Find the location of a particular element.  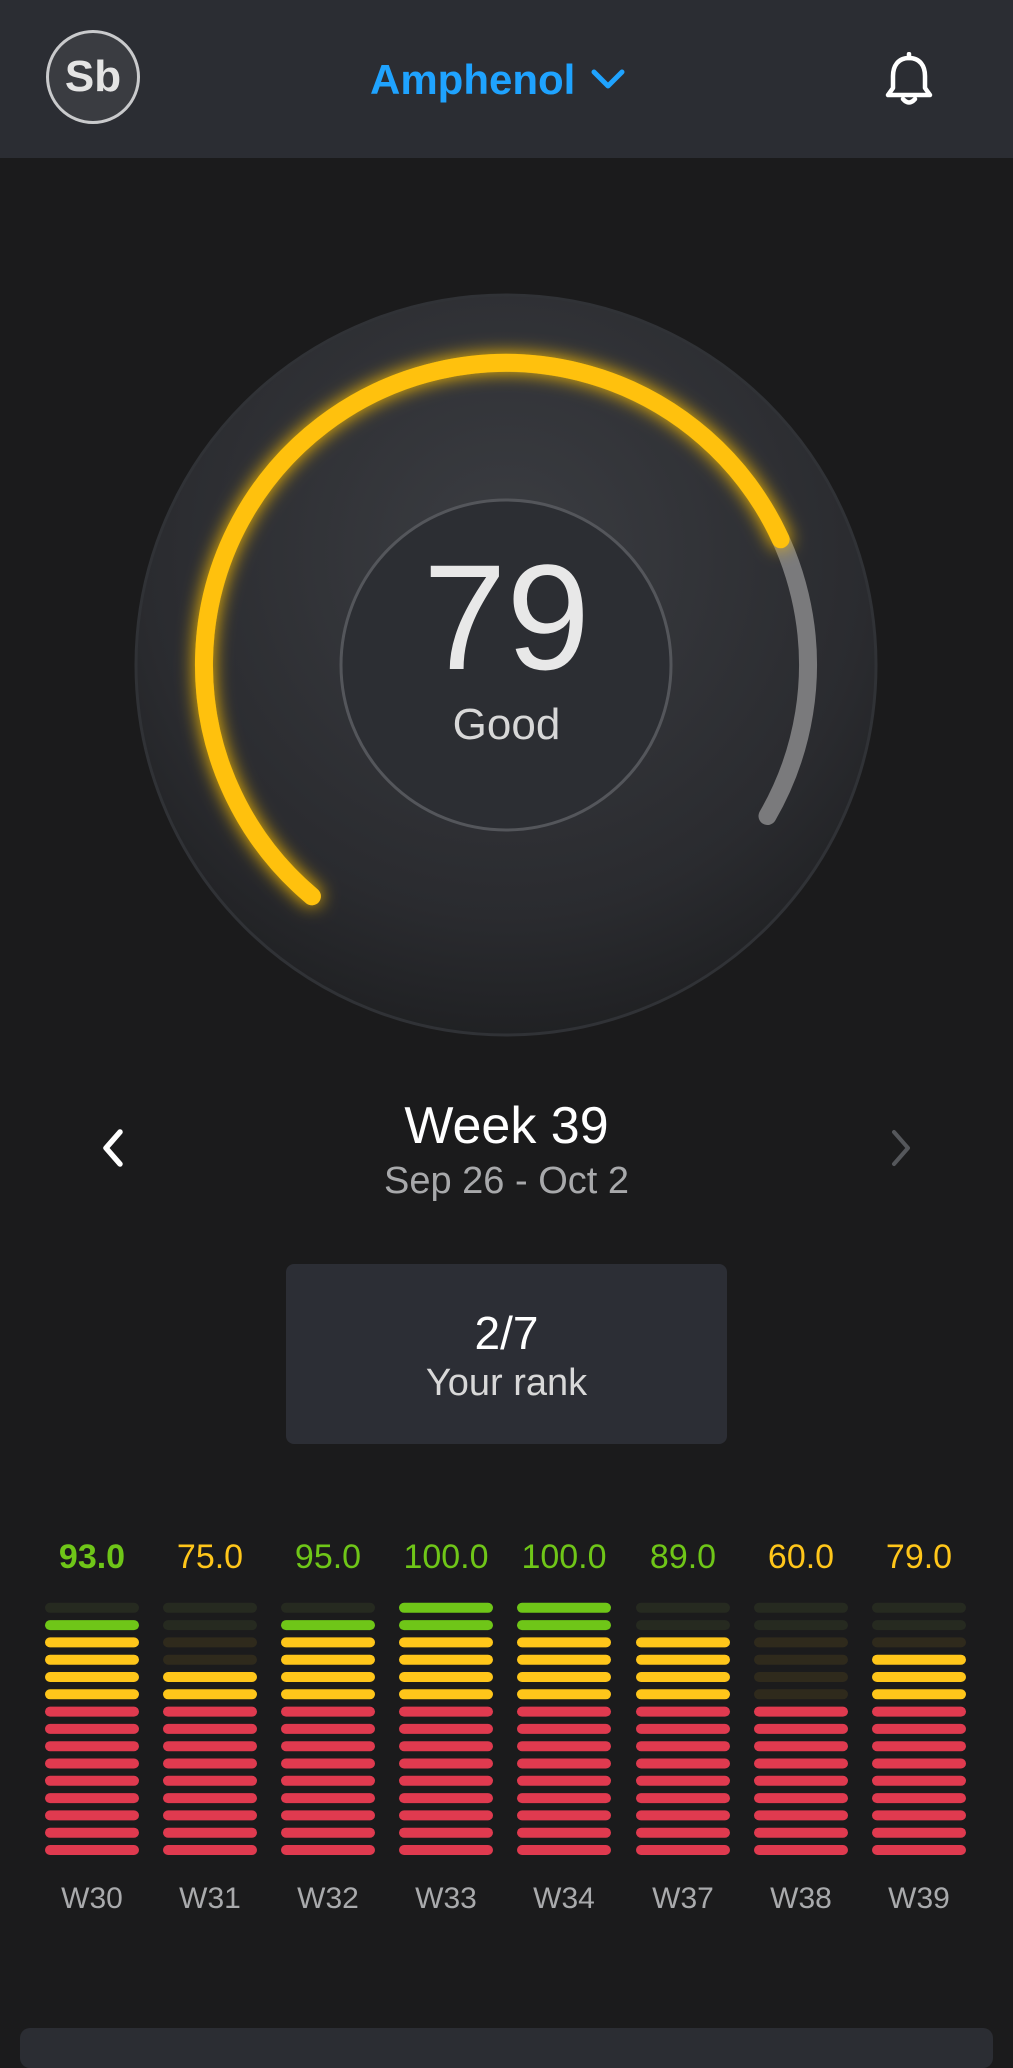

org-selector: Amphenol is located at coordinates (497, 80).